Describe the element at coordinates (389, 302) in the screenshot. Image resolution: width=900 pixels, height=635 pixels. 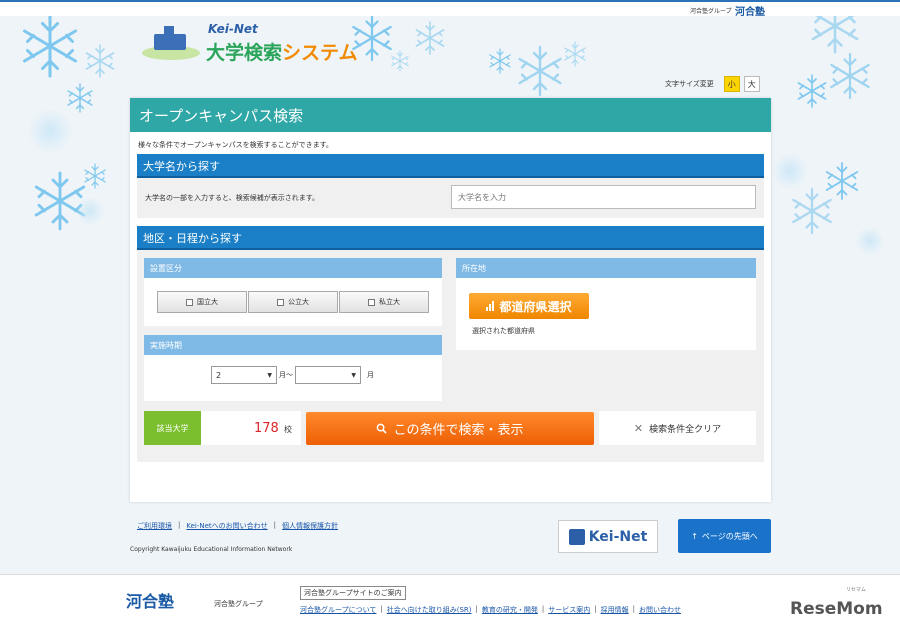
I see `type-private-label: 私立大` at that location.